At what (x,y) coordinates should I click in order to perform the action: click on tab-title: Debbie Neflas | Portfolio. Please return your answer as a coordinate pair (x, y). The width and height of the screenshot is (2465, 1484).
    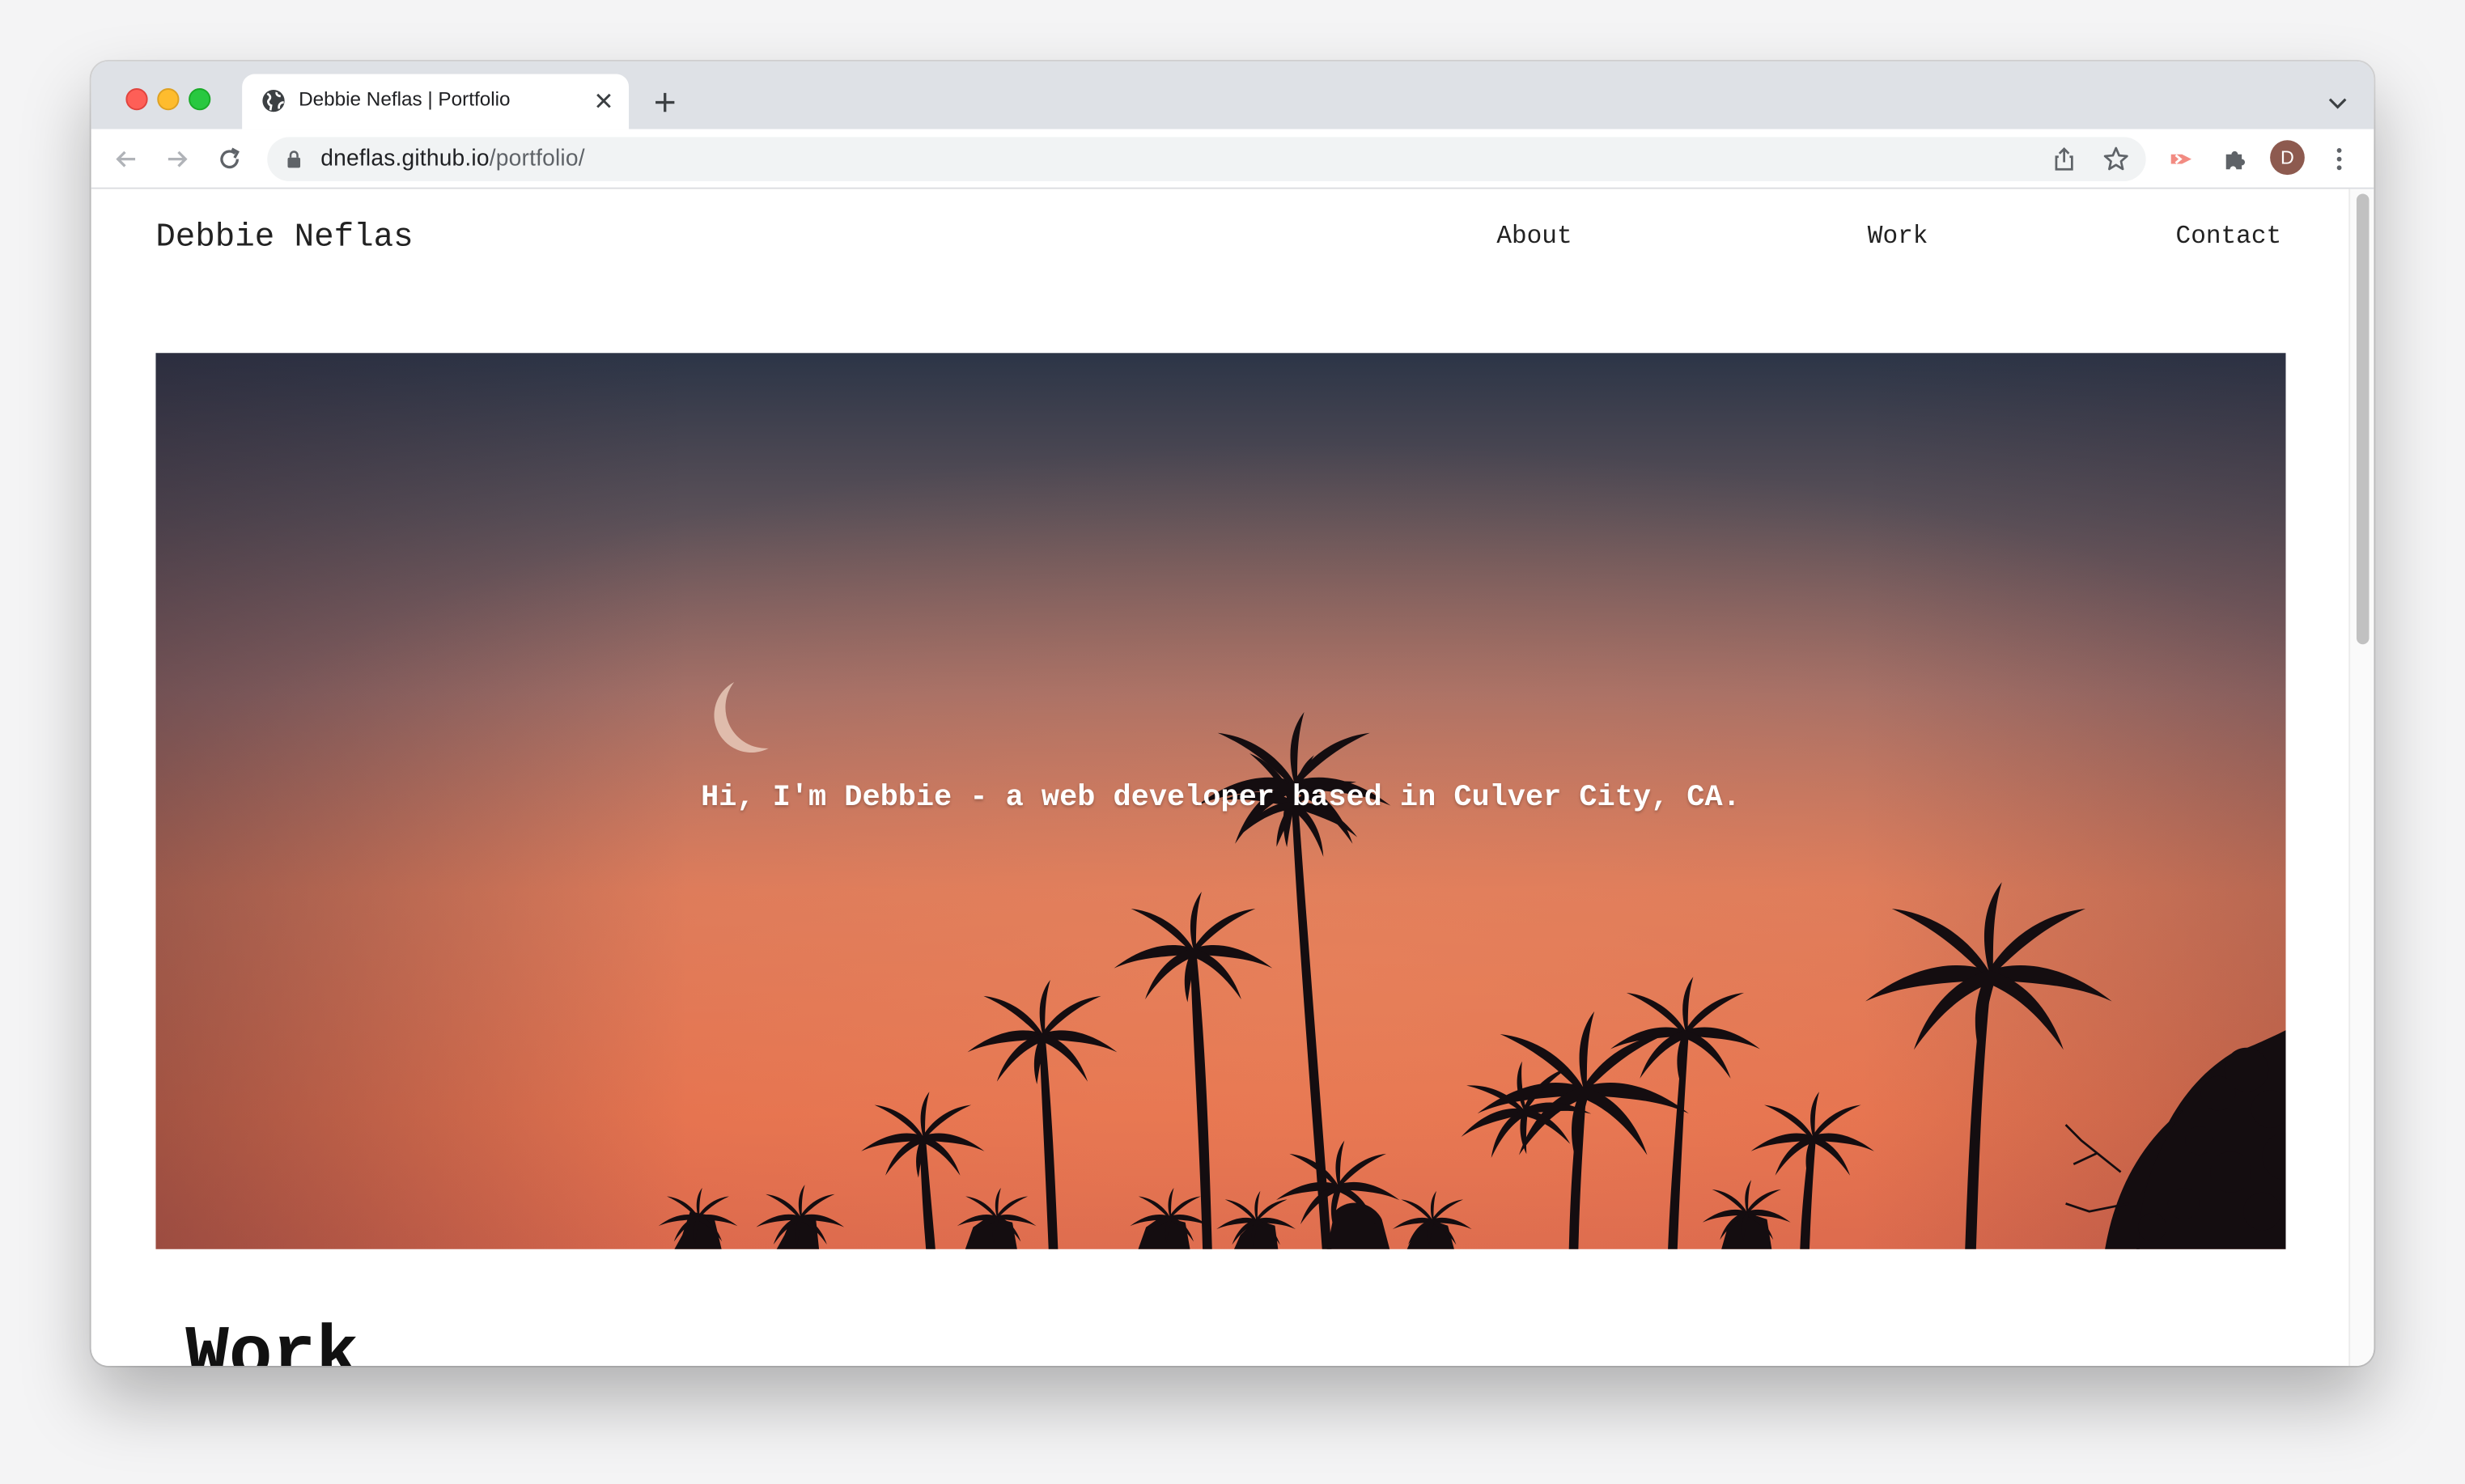
    Looking at the image, I should click on (405, 99).